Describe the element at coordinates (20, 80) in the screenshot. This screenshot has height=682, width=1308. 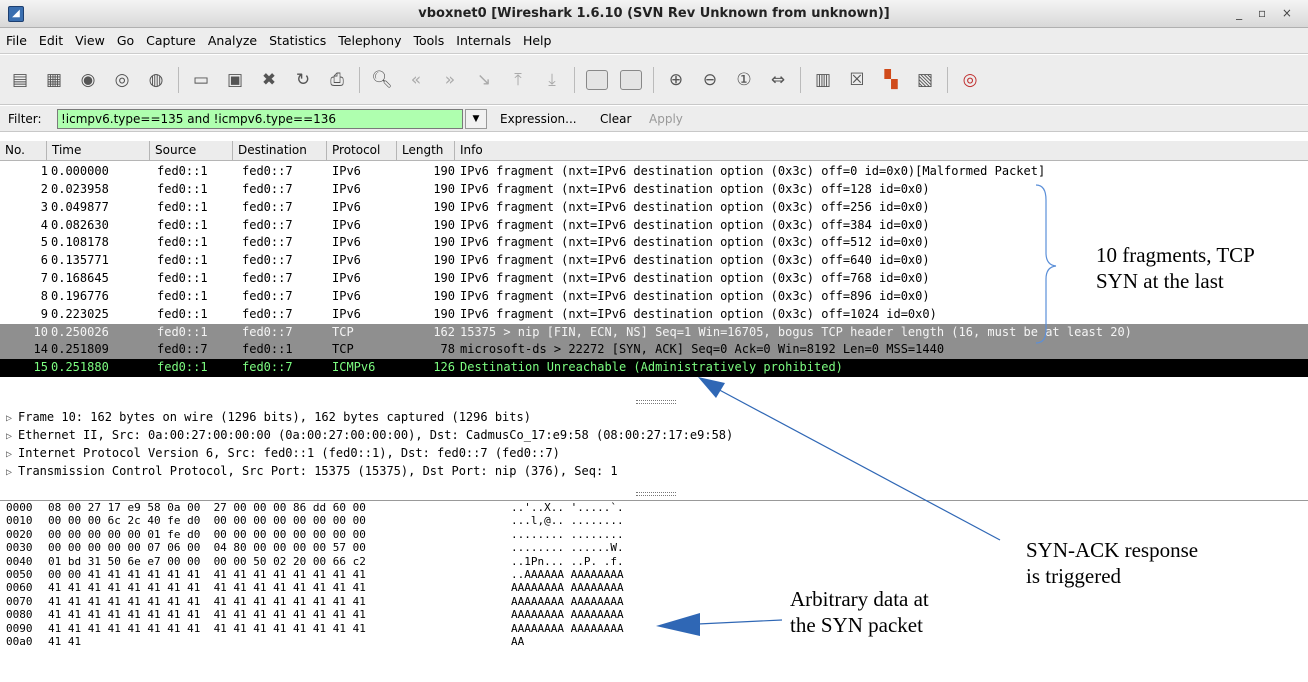
I see `interfaces-icon: ▤` at that location.